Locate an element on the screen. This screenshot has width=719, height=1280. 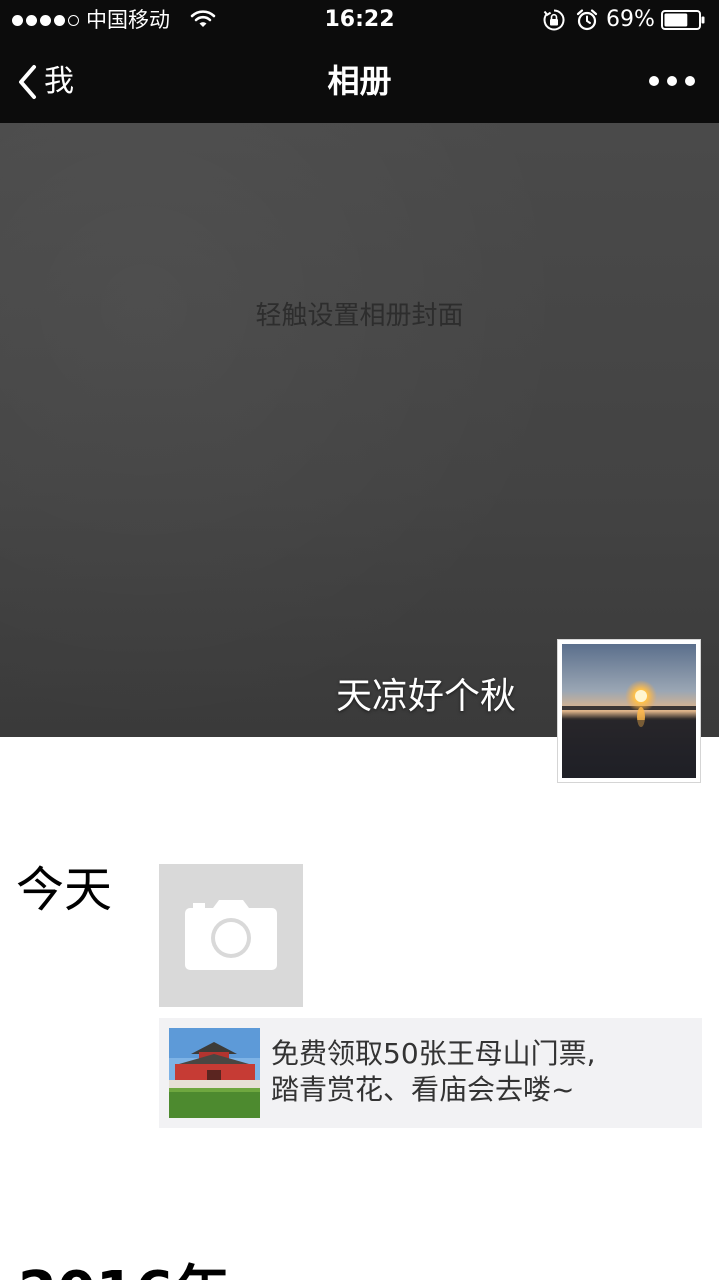
avatar is located at coordinates (629, 711).